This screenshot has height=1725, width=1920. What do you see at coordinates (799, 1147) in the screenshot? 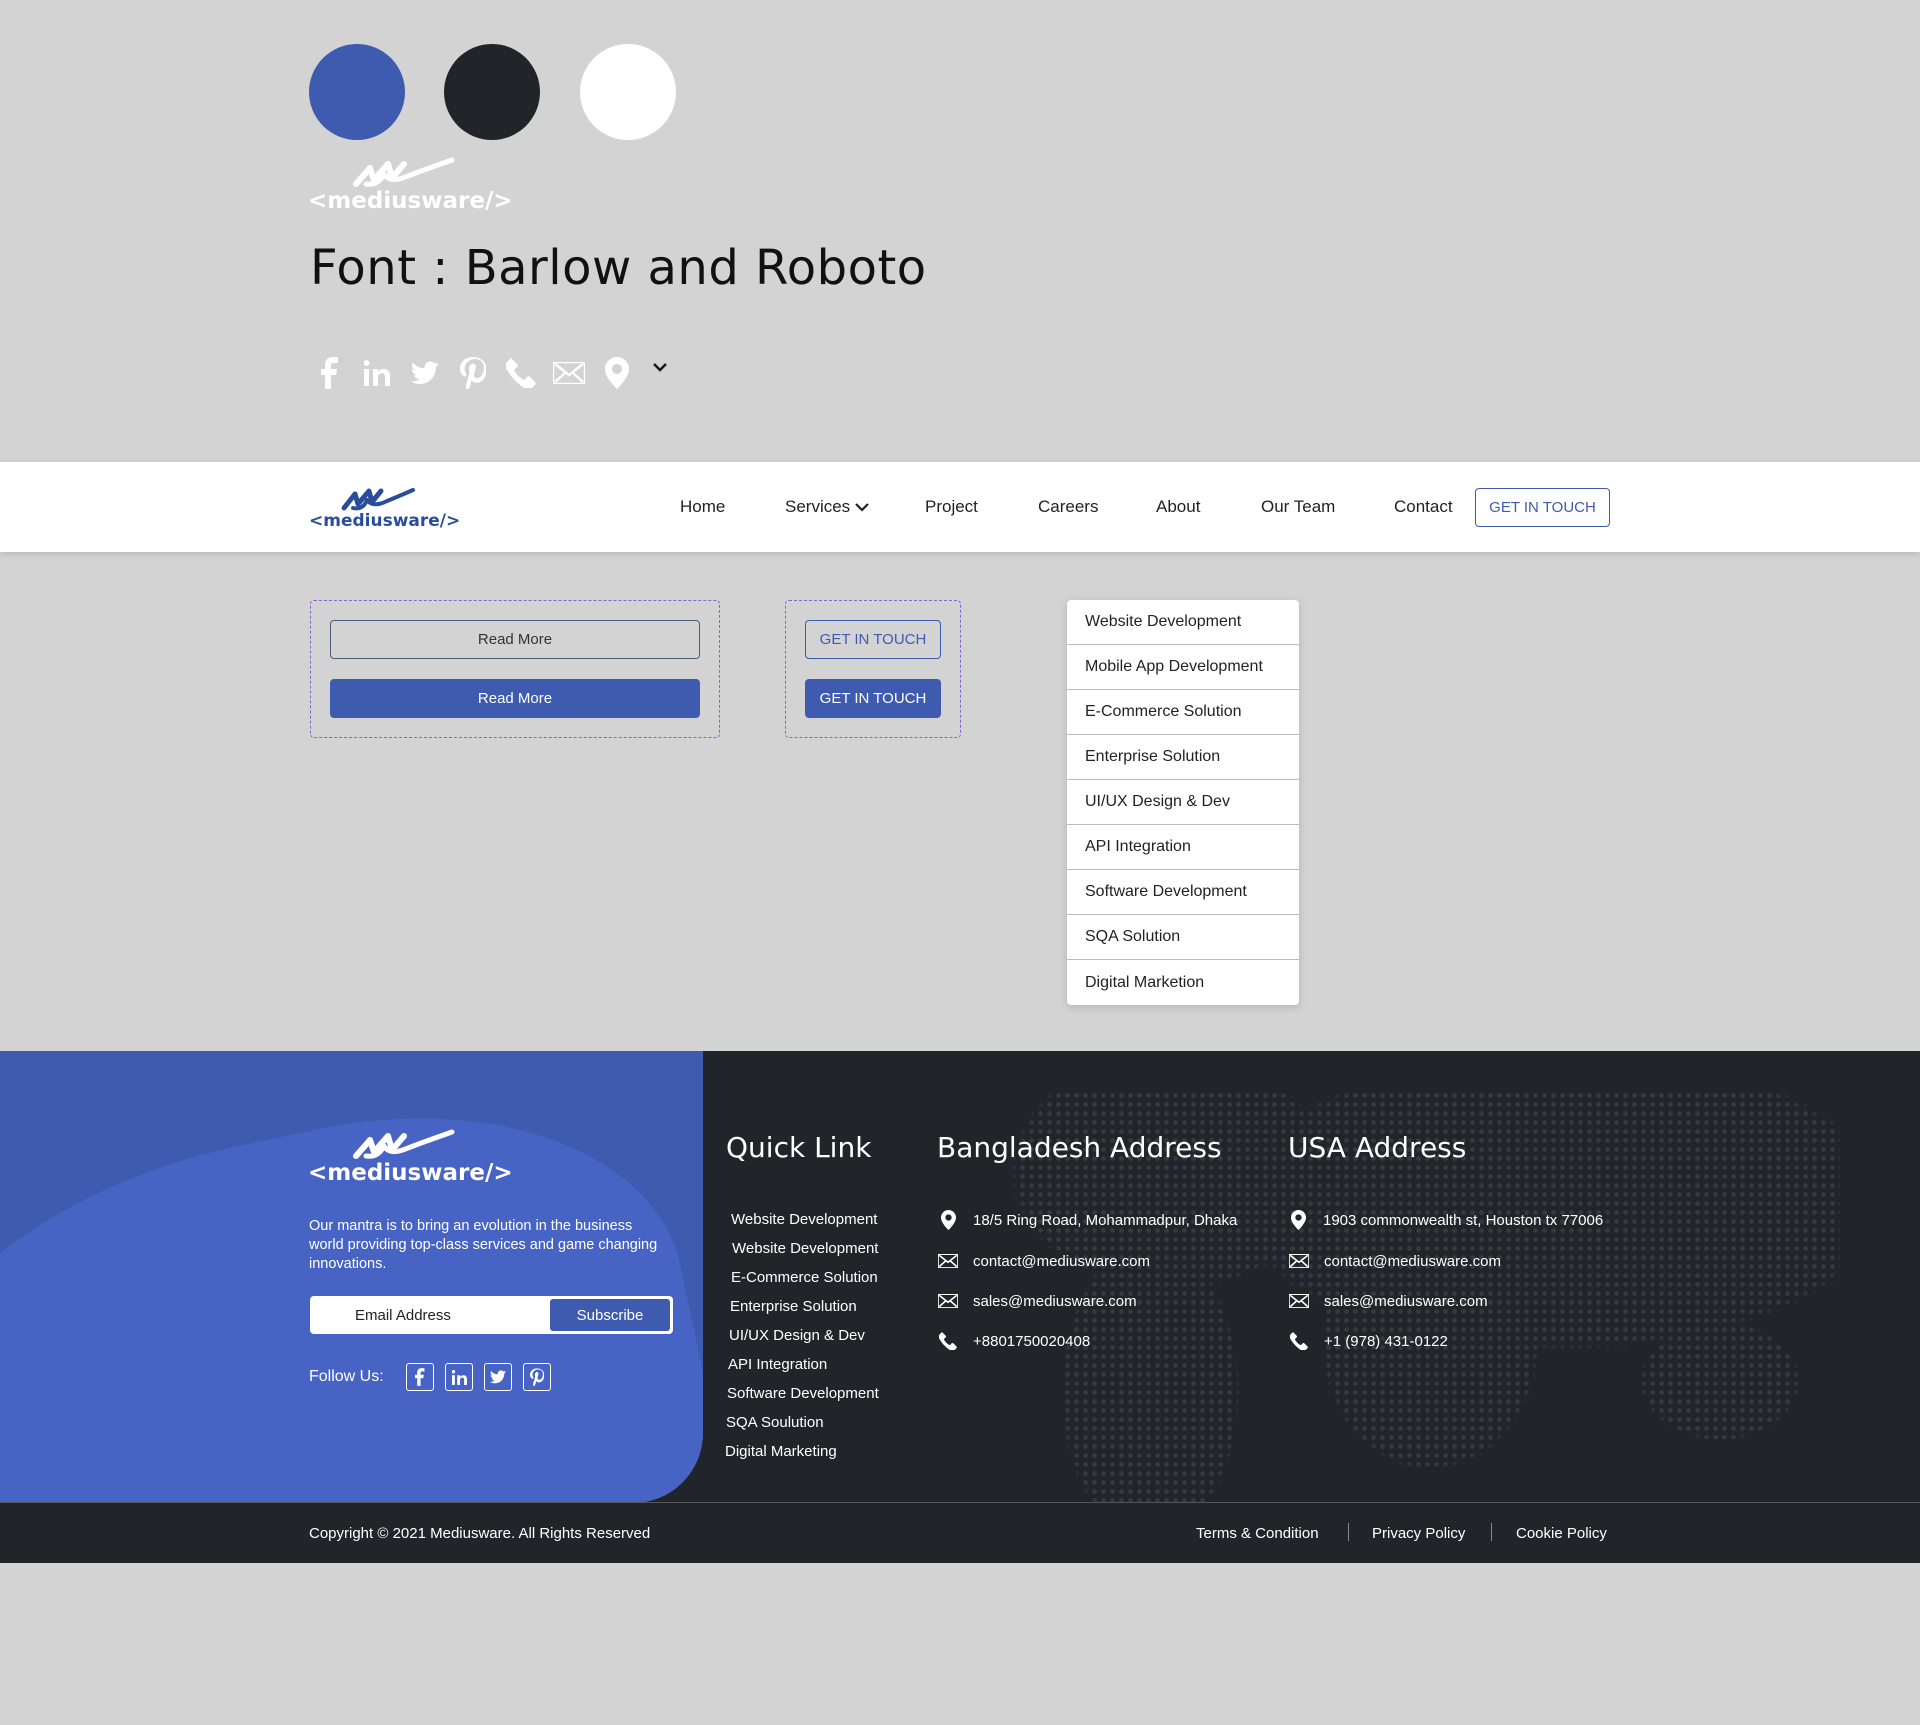
I see `quick-link-heading: Quick Link` at bounding box center [799, 1147].